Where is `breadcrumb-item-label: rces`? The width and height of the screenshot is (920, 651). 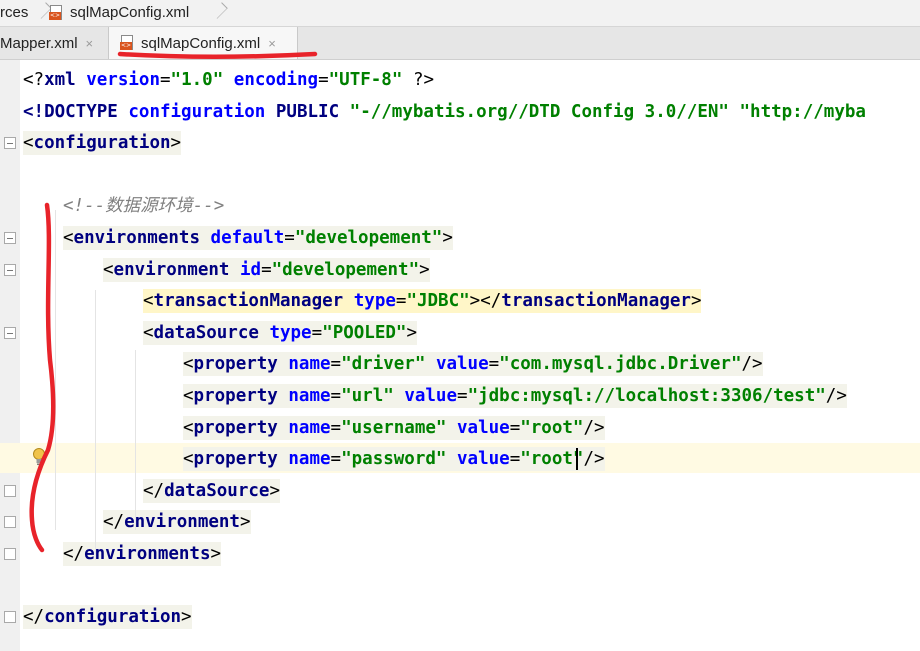
breadcrumb-item-label: rces is located at coordinates (14, 12).